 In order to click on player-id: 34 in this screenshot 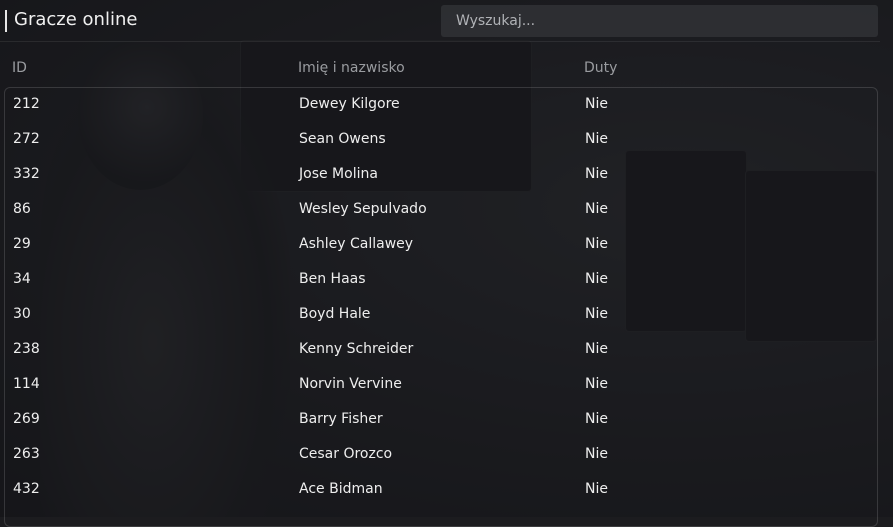, I will do `click(22, 279)`.